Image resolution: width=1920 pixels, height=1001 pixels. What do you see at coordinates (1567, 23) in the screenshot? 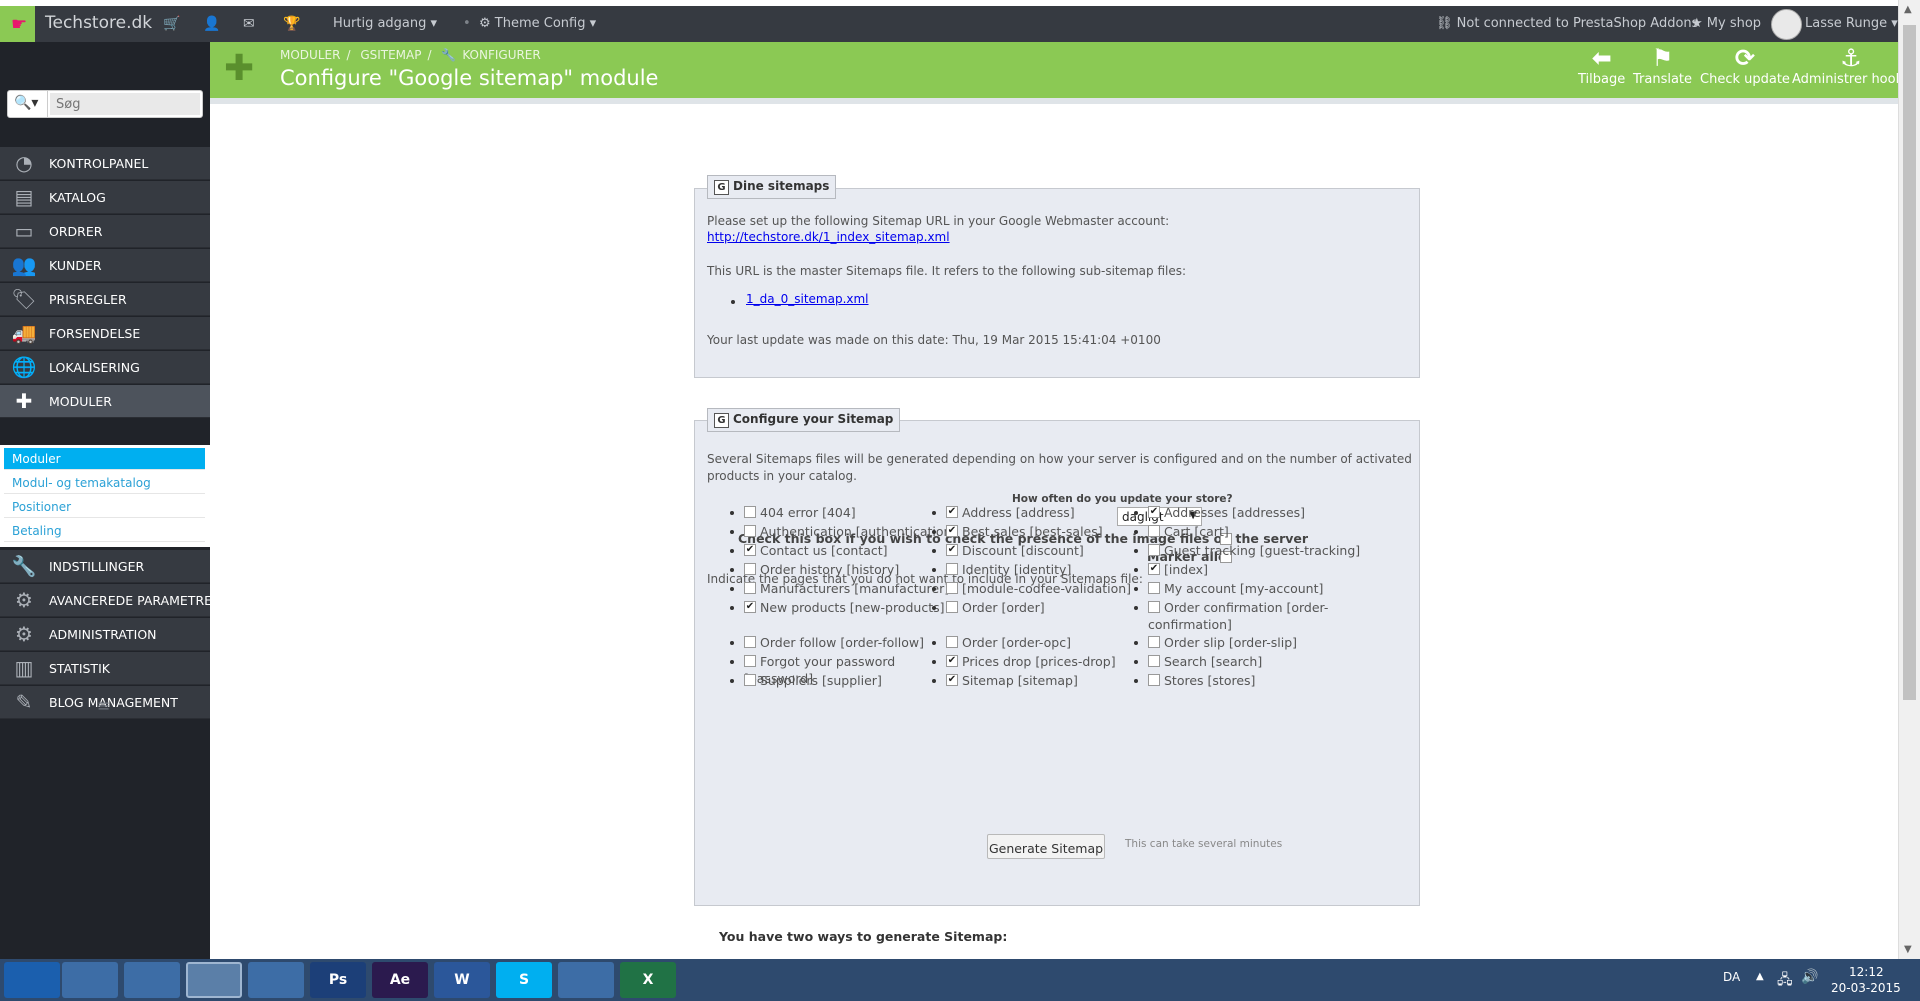
I see `addons-status: ⛓ Not connected to PrestaShop Addons` at bounding box center [1567, 23].